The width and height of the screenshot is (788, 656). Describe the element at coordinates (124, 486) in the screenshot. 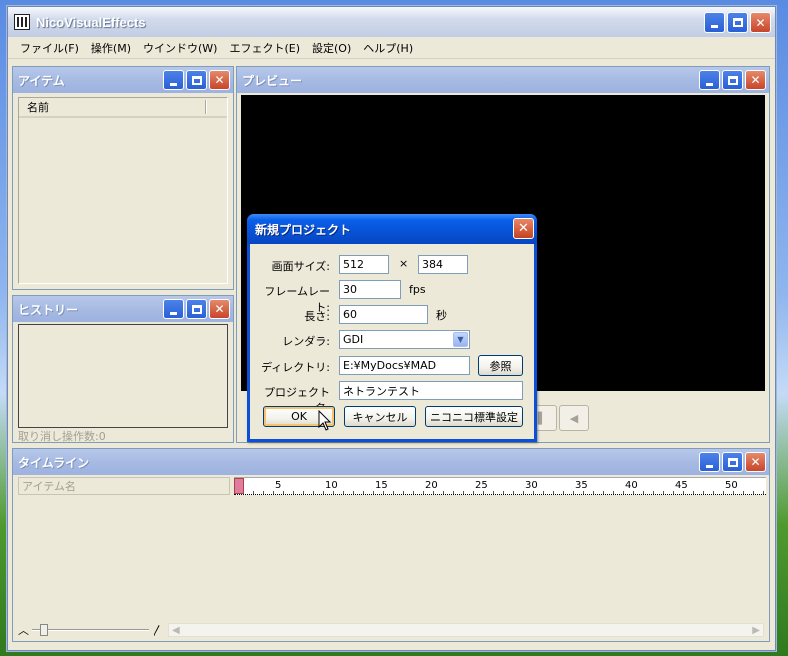

I see `item-name-column-header: アイテム名` at that location.